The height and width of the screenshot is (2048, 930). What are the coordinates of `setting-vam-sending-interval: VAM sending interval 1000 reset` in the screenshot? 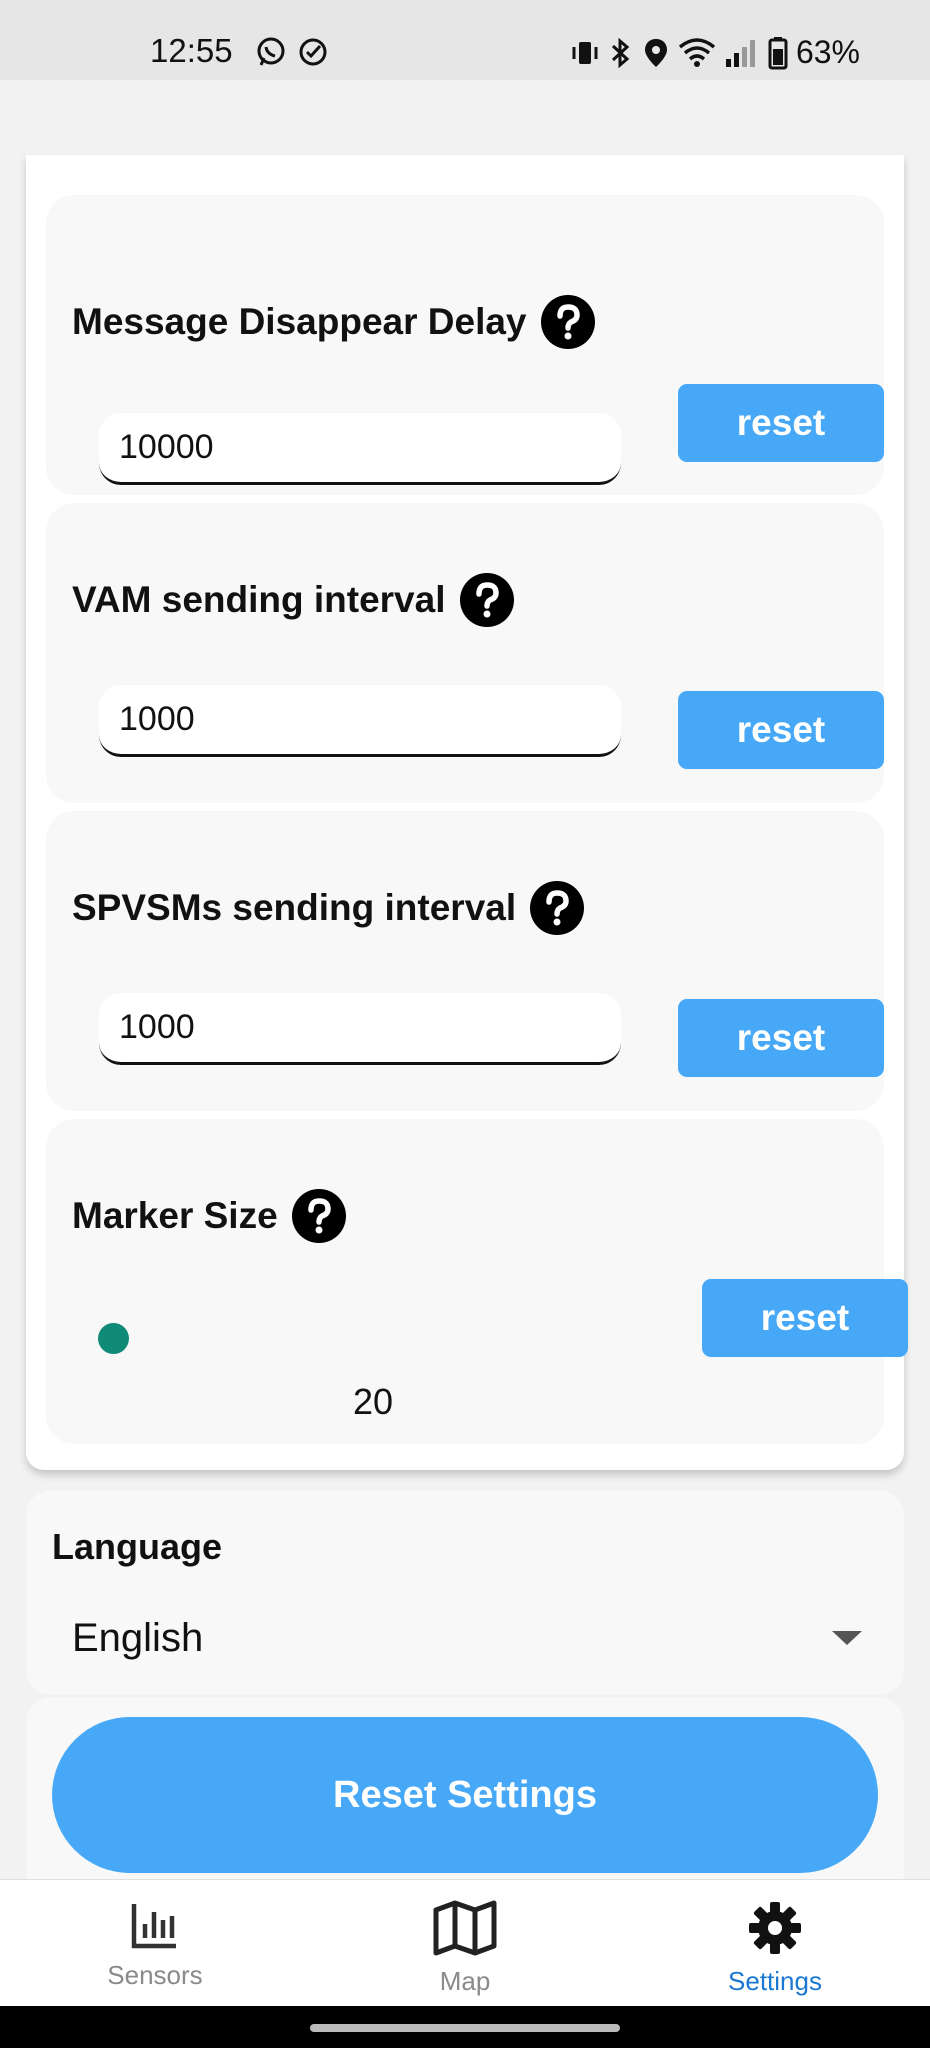 It's located at (465, 653).